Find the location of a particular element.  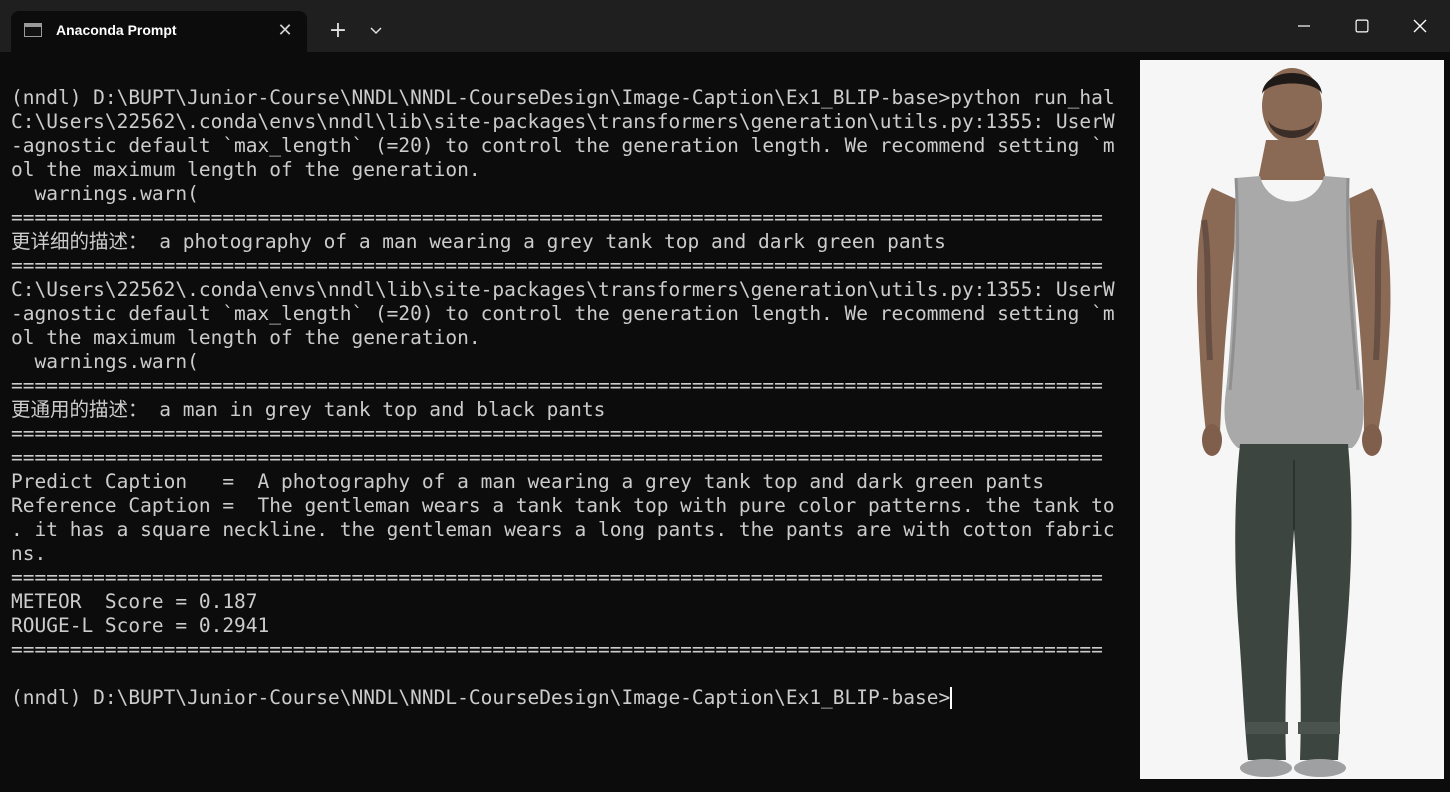

tab-close-button: ✕ is located at coordinates (285, 31).